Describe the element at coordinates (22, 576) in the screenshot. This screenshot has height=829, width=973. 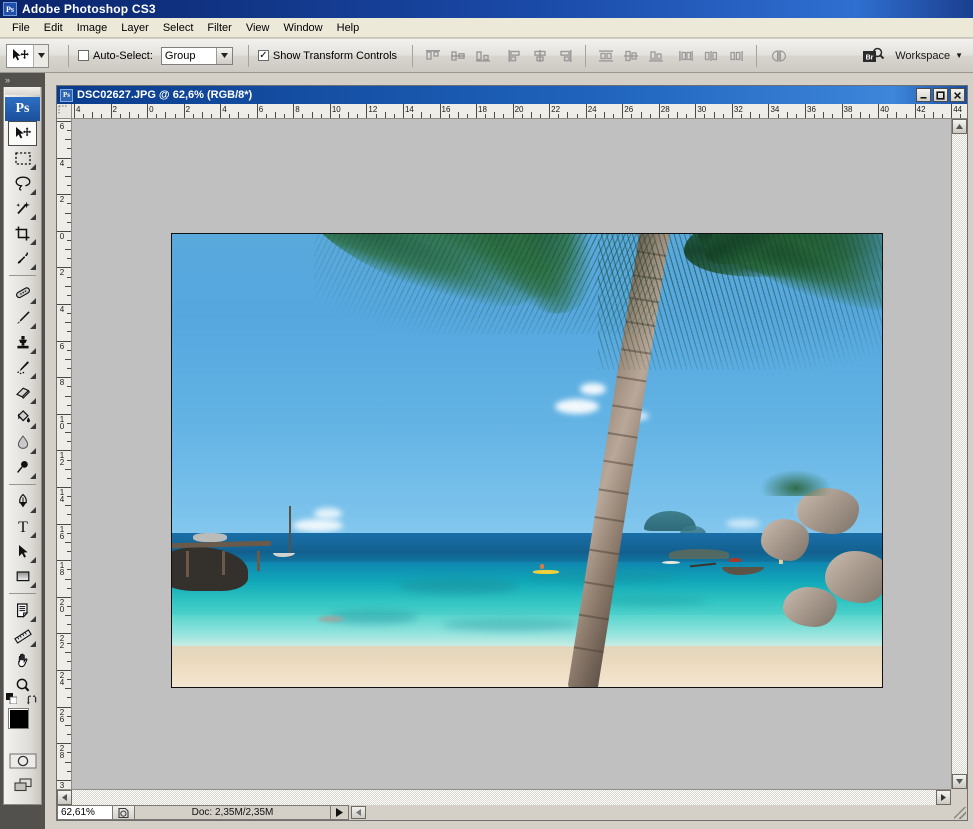
I see `tool-rectangle-shape` at that location.